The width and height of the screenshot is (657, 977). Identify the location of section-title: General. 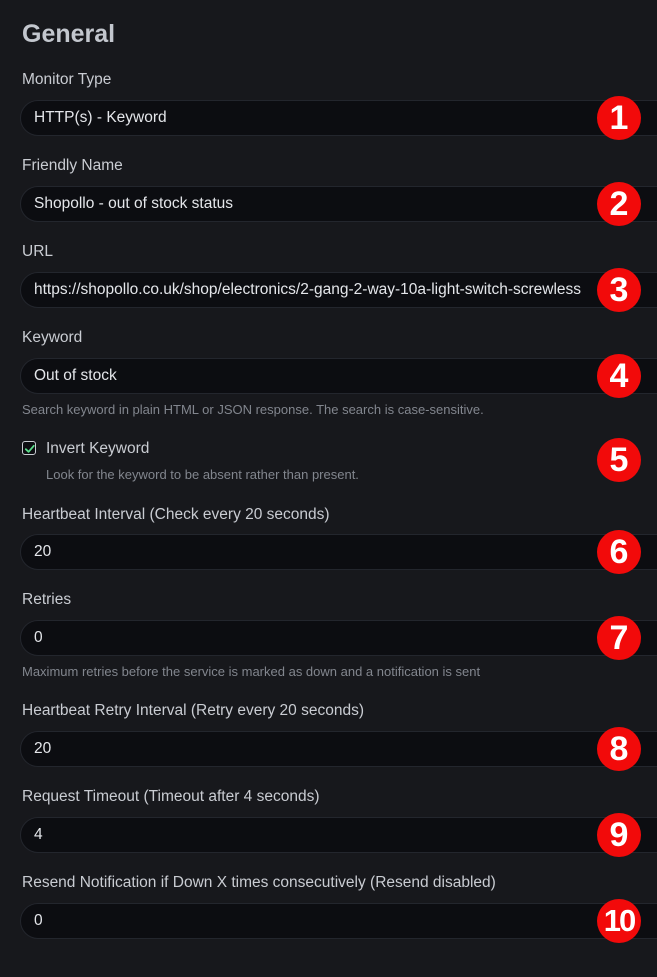
(69, 34).